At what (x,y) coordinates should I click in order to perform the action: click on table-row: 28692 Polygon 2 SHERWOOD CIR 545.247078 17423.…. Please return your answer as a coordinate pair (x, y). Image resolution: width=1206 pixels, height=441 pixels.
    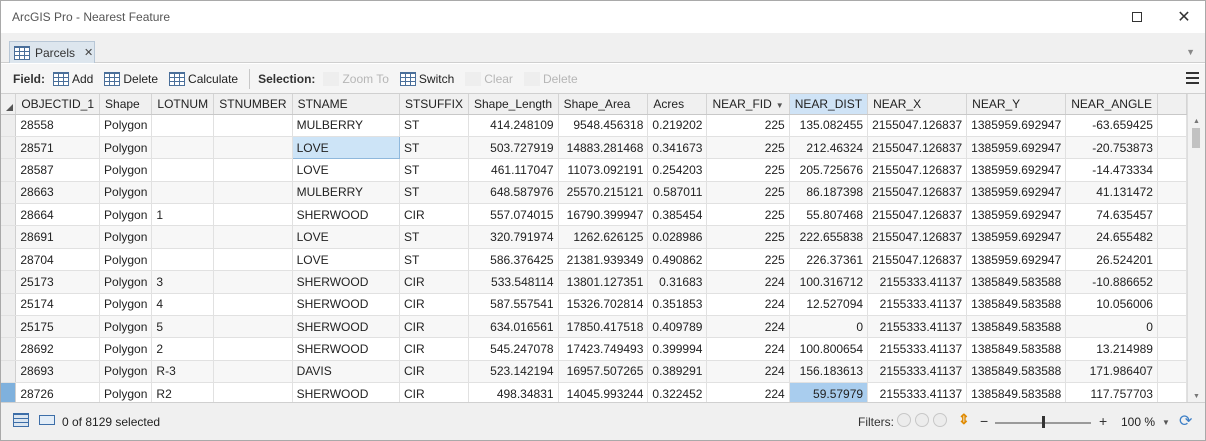
    Looking at the image, I should click on (594, 349).